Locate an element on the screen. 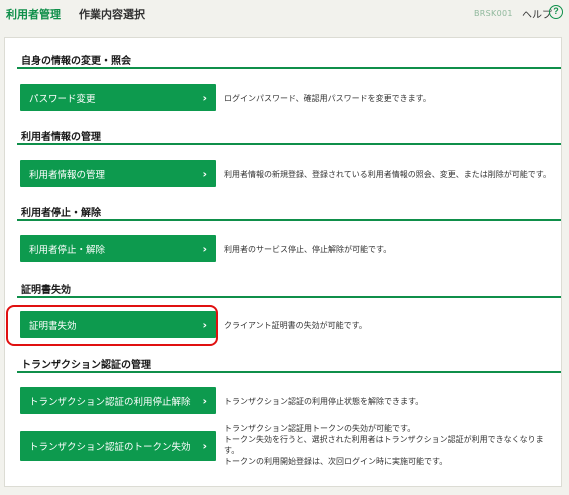 This screenshot has height=495, width=569. description-line: す。 is located at coordinates (232, 450).